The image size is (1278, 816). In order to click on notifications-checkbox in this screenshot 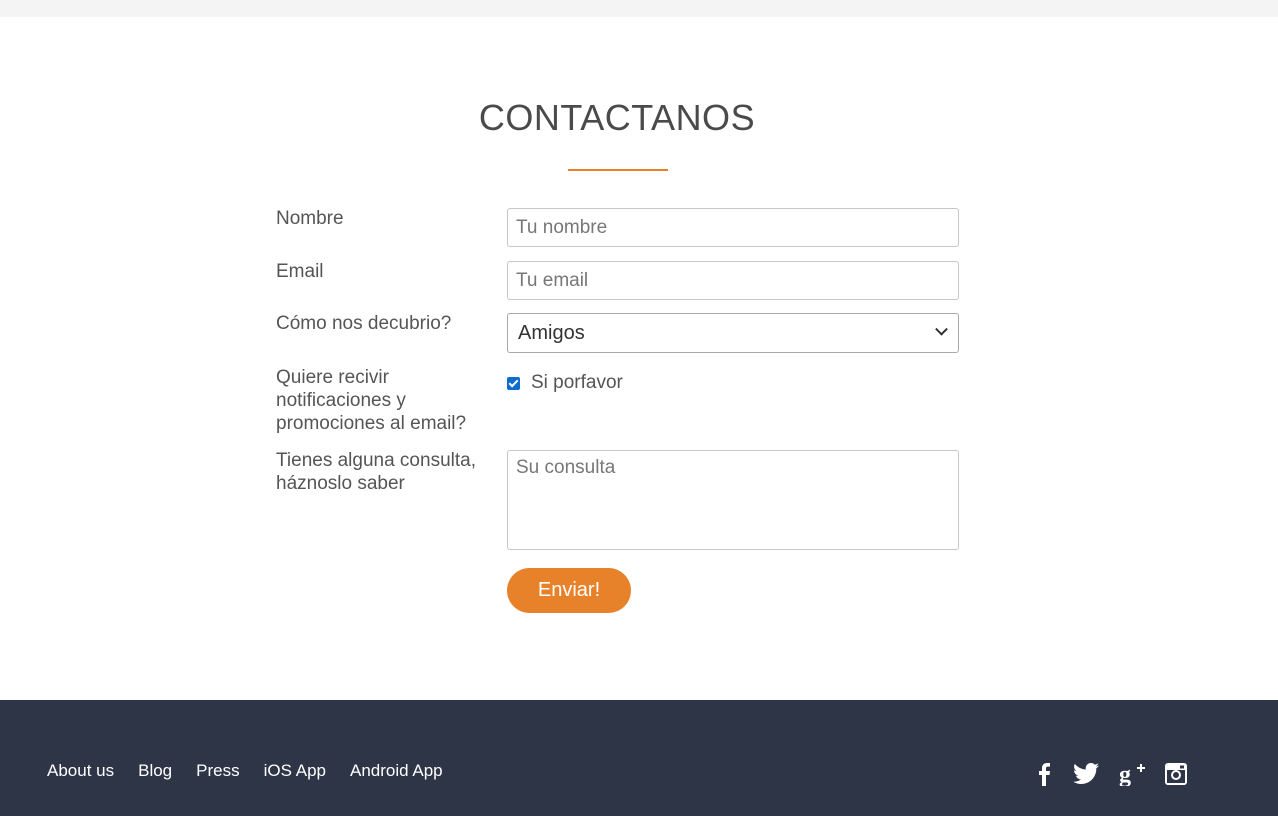, I will do `click(513, 383)`.